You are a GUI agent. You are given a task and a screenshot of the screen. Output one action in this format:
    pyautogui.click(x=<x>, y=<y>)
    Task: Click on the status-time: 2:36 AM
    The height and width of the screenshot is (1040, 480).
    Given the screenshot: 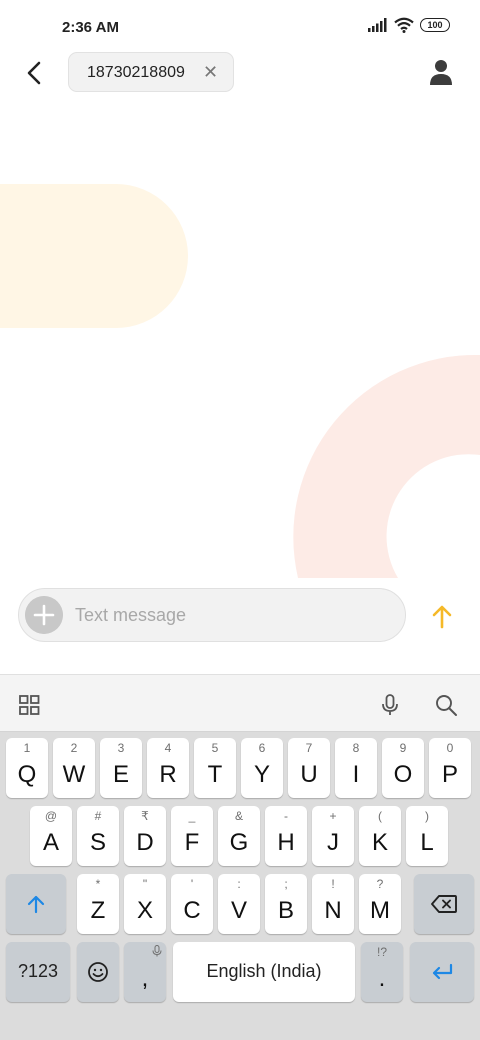 What is the action you would take?
    pyautogui.click(x=90, y=27)
    